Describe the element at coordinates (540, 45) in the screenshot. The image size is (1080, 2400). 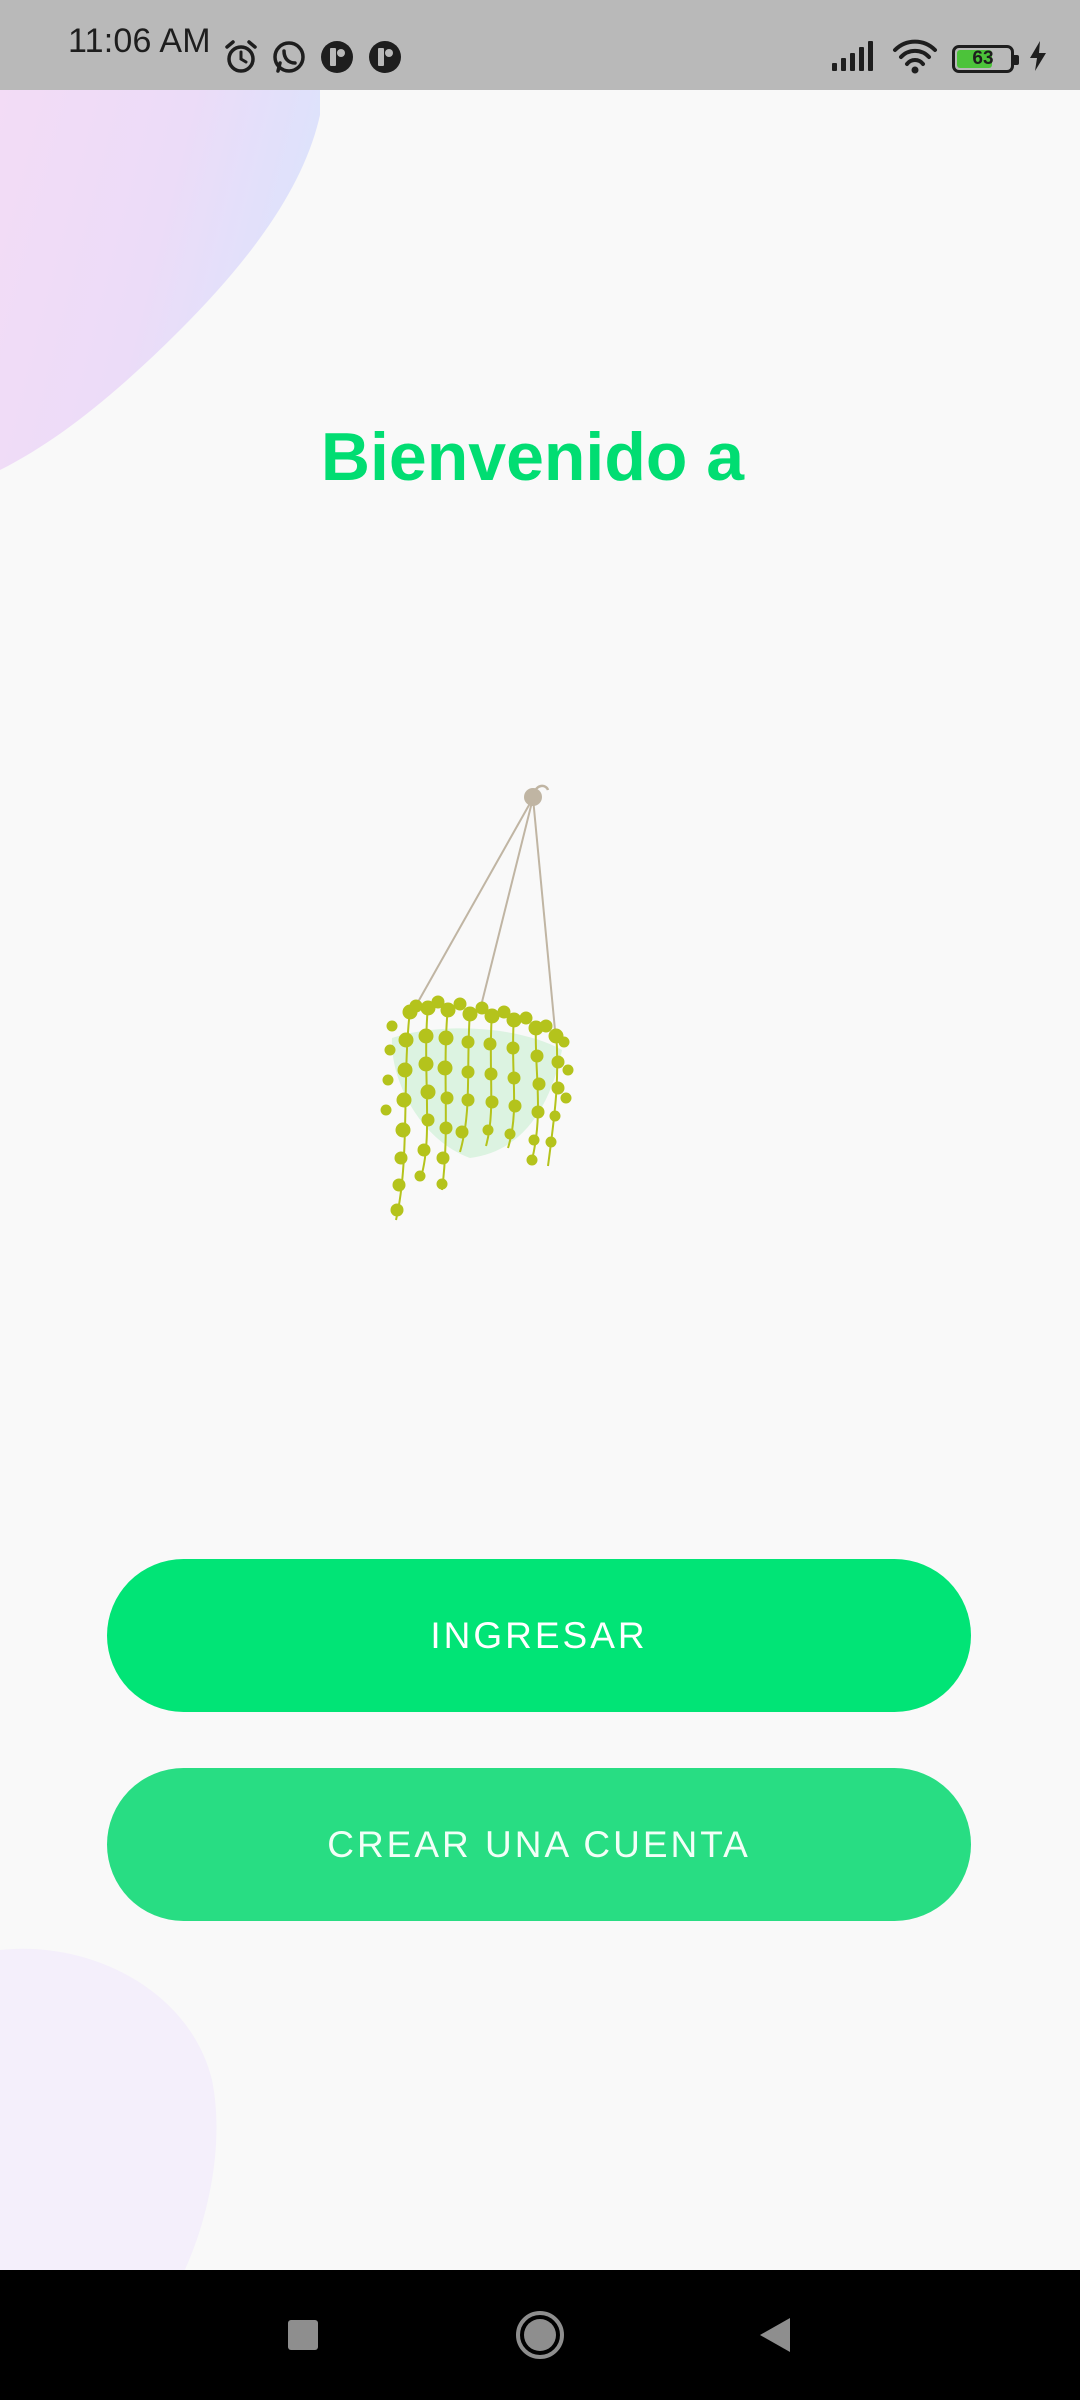
I see `status-bar: 11:06 AM 63` at that location.